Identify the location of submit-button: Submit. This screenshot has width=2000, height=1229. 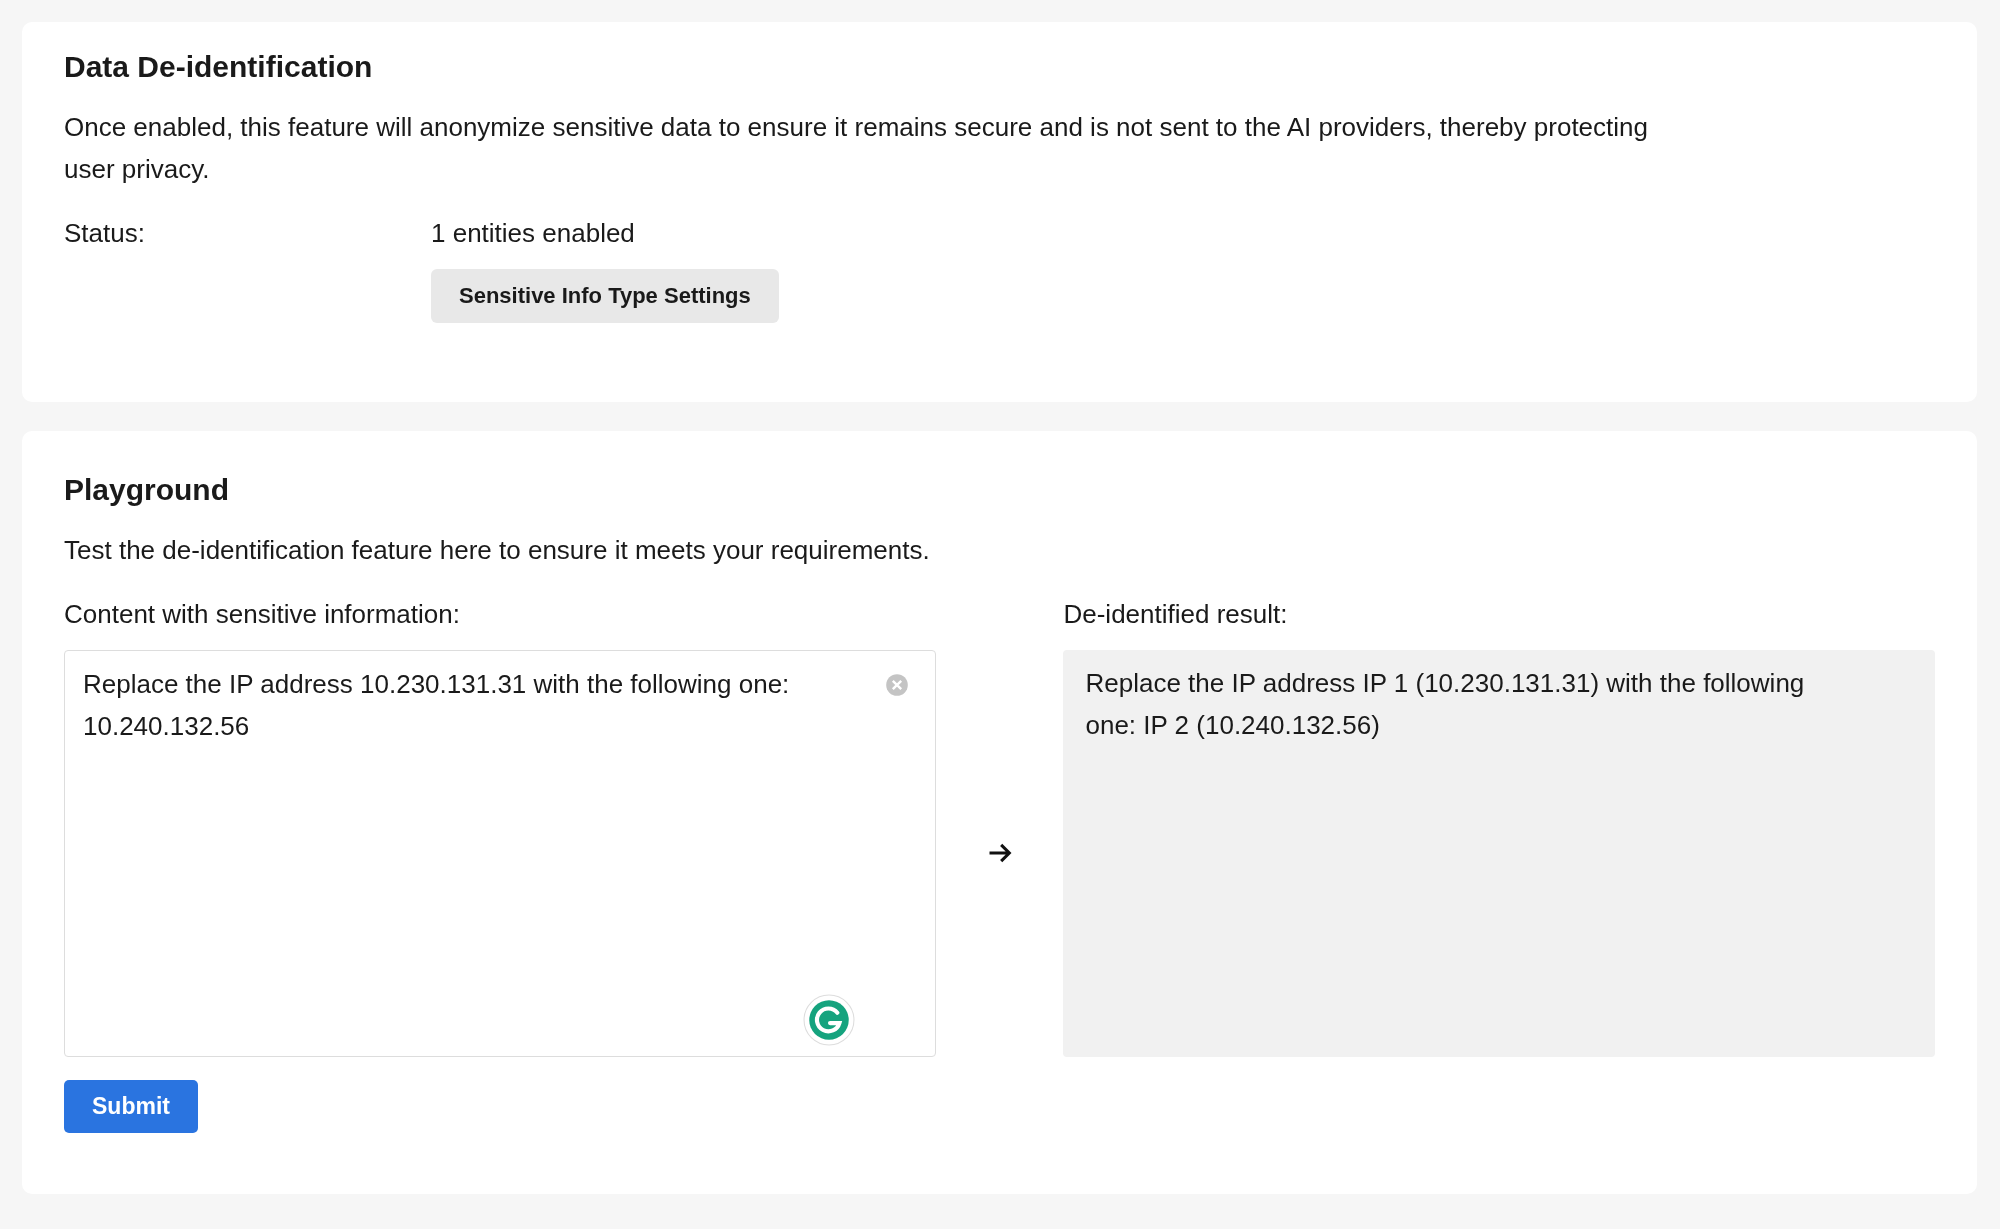
(131, 1106).